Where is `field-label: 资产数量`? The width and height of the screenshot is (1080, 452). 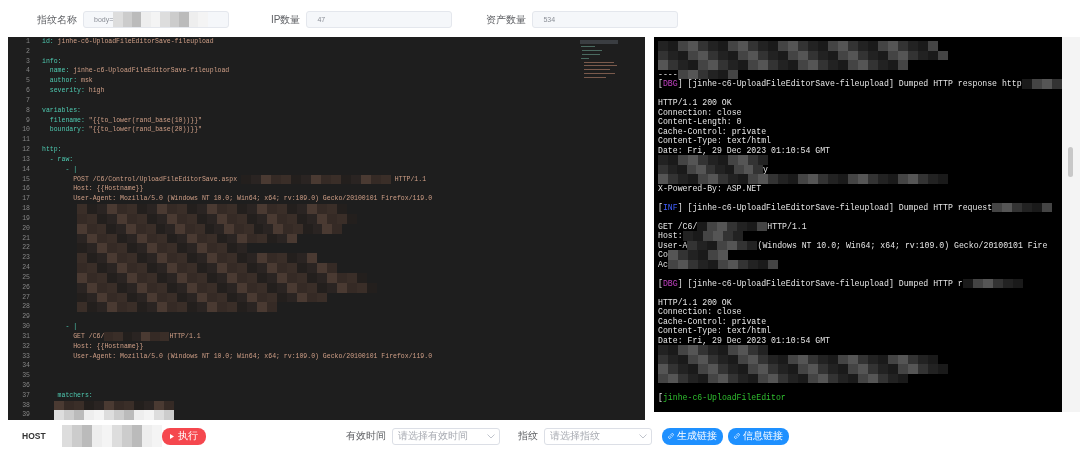
field-label: 资产数量 is located at coordinates (506, 19).